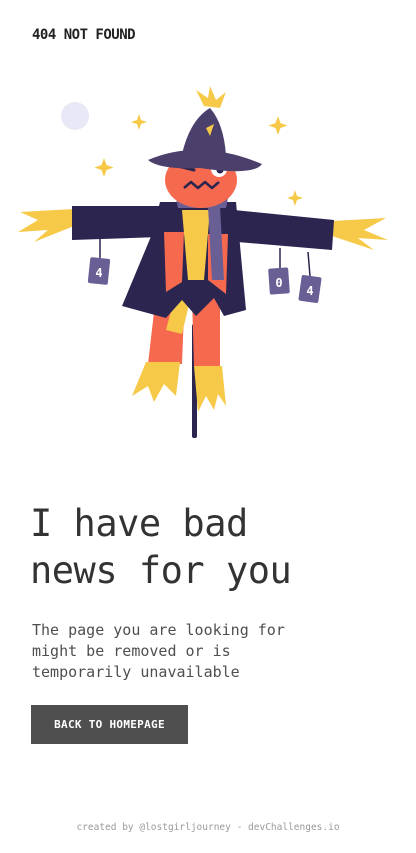 The height and width of the screenshot is (853, 416). I want to click on back-to-homepage-button: BACK TO HOMEPAGE, so click(109, 724).